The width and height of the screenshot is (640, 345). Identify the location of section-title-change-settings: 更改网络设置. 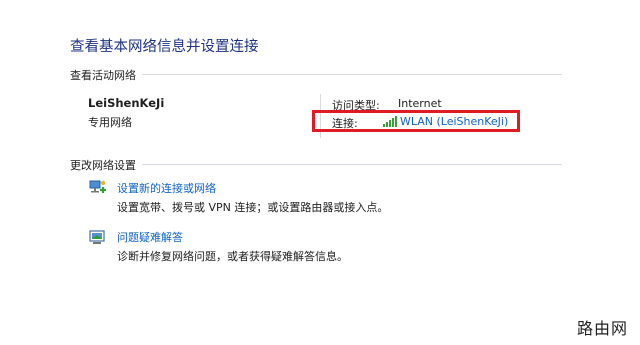
(103, 165).